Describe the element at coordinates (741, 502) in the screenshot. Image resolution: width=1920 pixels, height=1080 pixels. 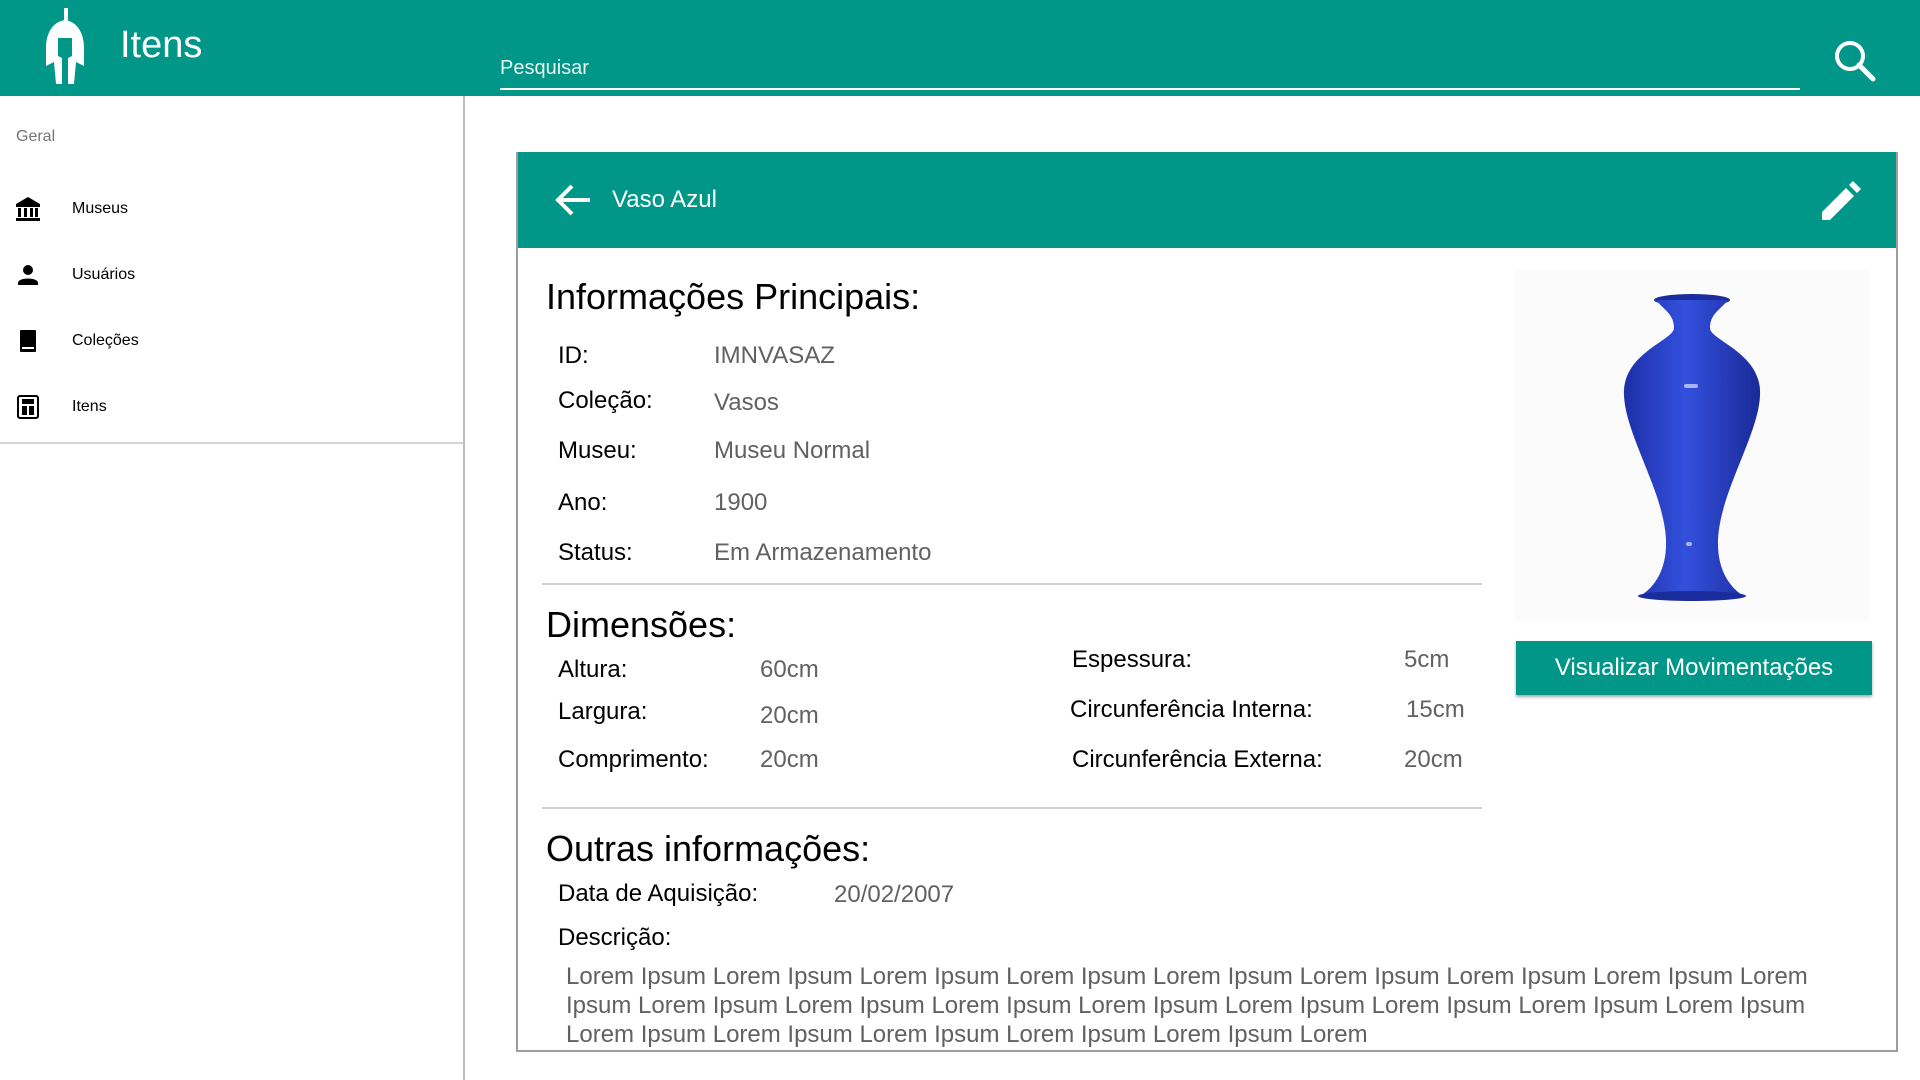
I see `year-value: 1900` at that location.